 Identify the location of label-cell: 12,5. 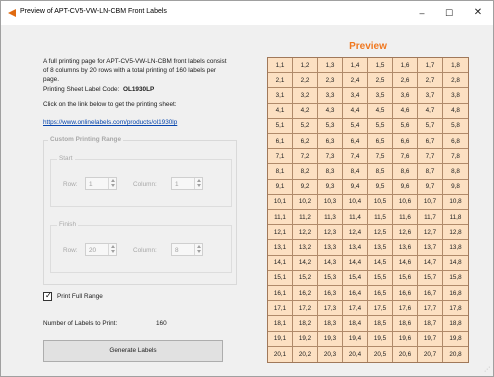
(380, 233).